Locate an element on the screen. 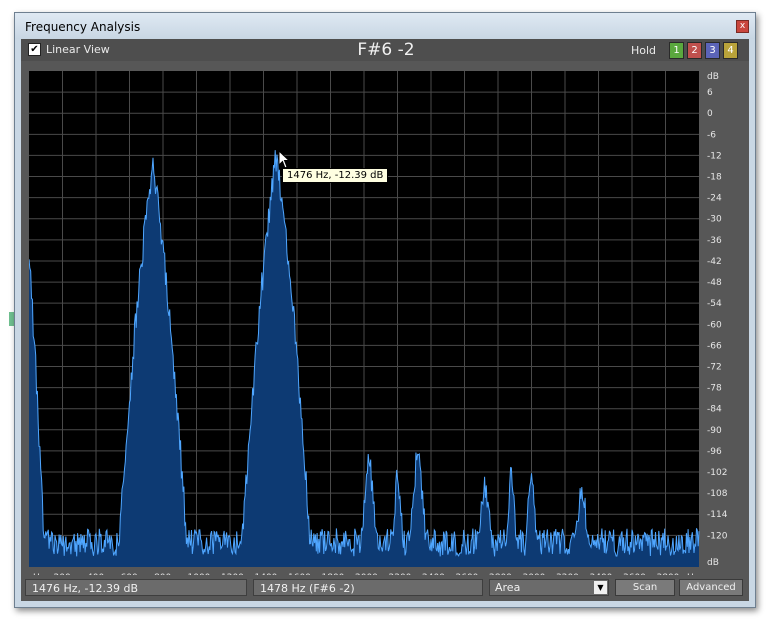 The image size is (771, 624). close-button: x is located at coordinates (742, 26).